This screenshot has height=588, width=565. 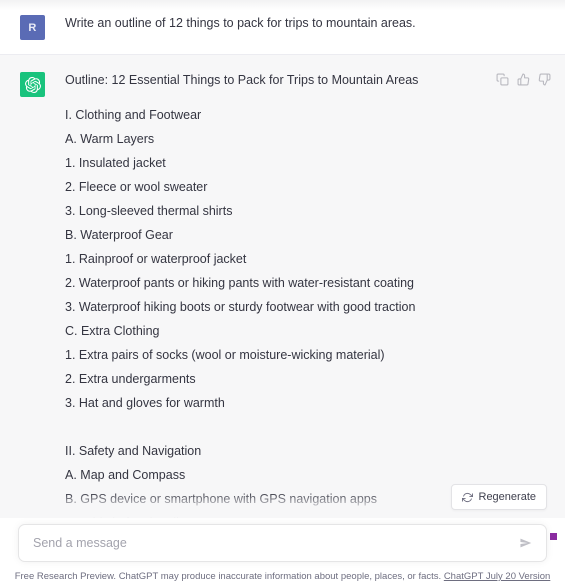 What do you see at coordinates (145, 403) in the screenshot?
I see `outline-line: 3. Hat and gloves for warmth` at bounding box center [145, 403].